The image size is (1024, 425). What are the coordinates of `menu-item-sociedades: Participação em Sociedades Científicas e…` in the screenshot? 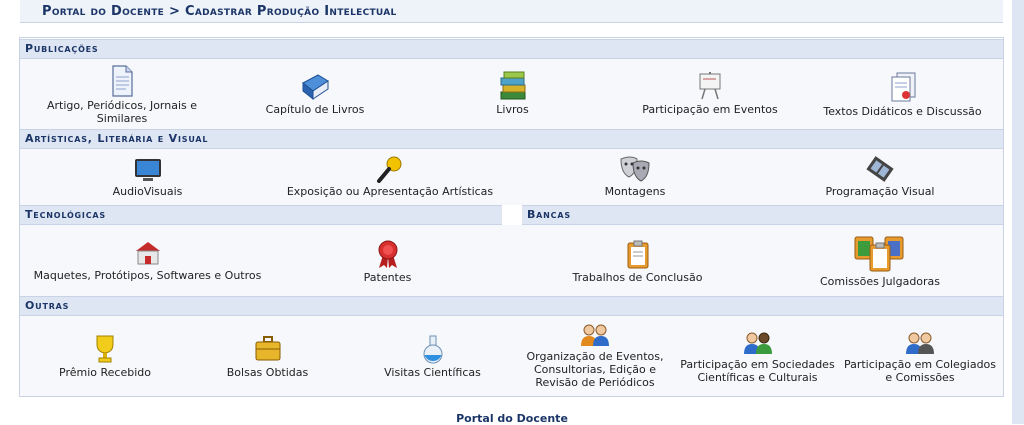 It's located at (757, 357).